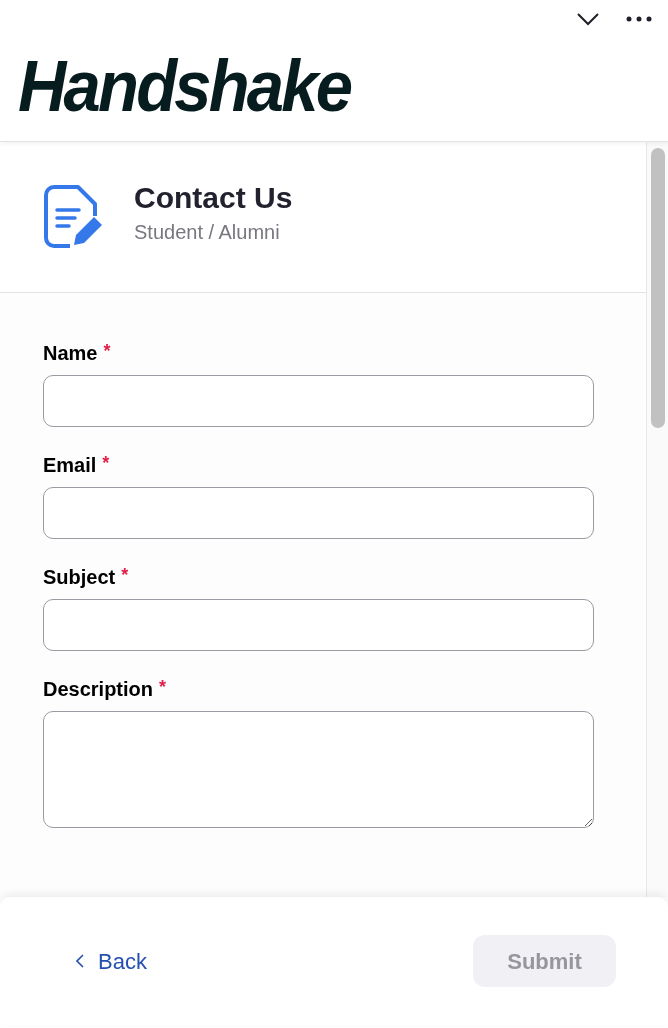  I want to click on more-icon, so click(639, 19).